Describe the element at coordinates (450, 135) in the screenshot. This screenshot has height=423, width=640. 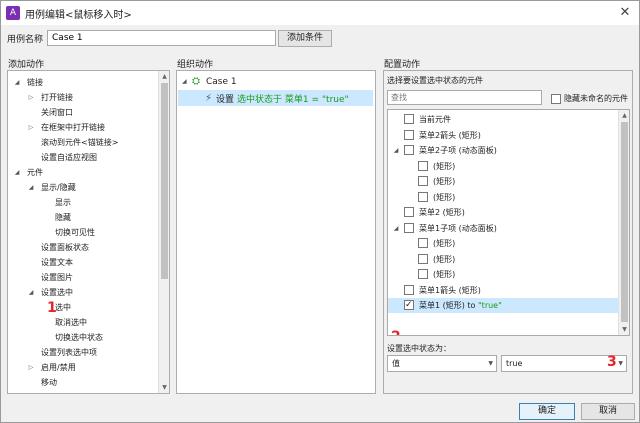
I see `widget-item-text: 菜单2箭头 (矩形)` at that location.